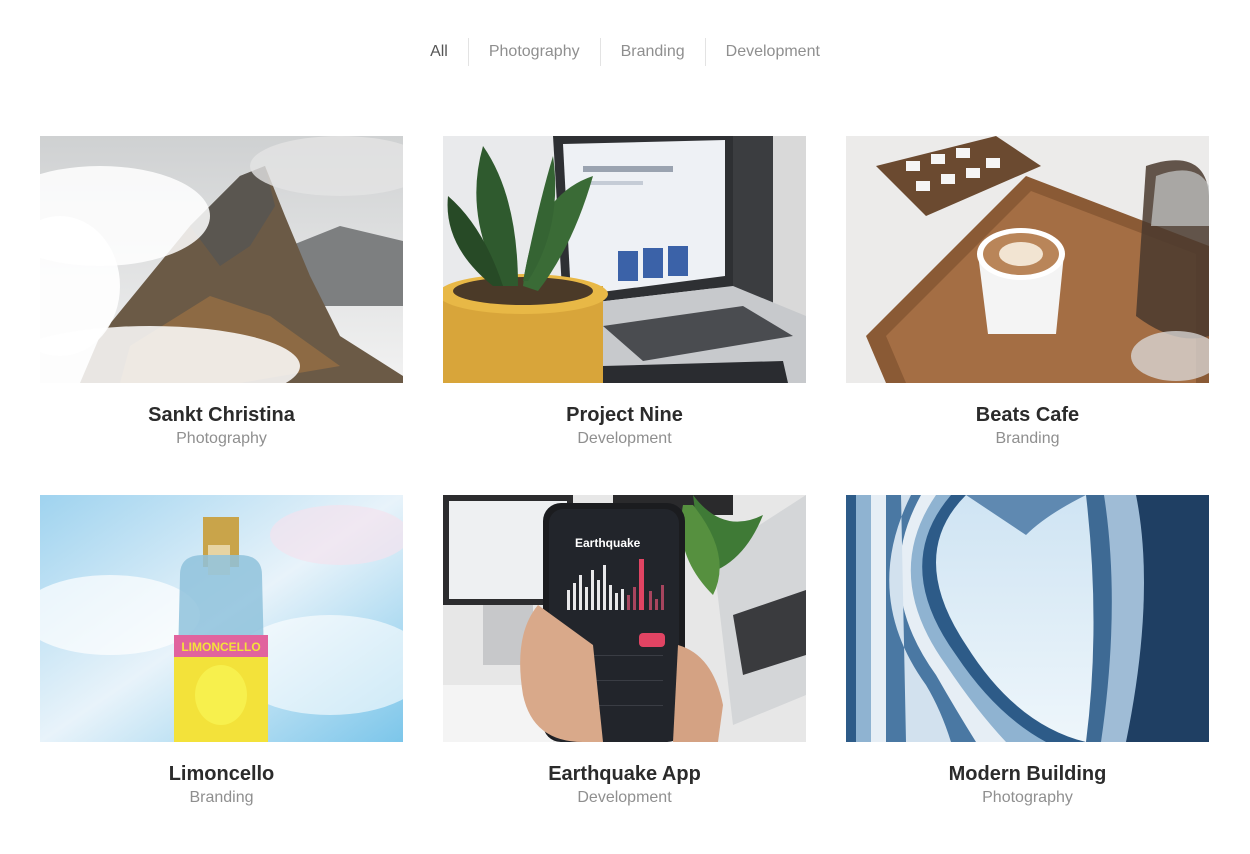 Image resolution: width=1250 pixels, height=854 pixels. What do you see at coordinates (1027, 774) in the screenshot?
I see `project-title: Modern Building` at bounding box center [1027, 774].